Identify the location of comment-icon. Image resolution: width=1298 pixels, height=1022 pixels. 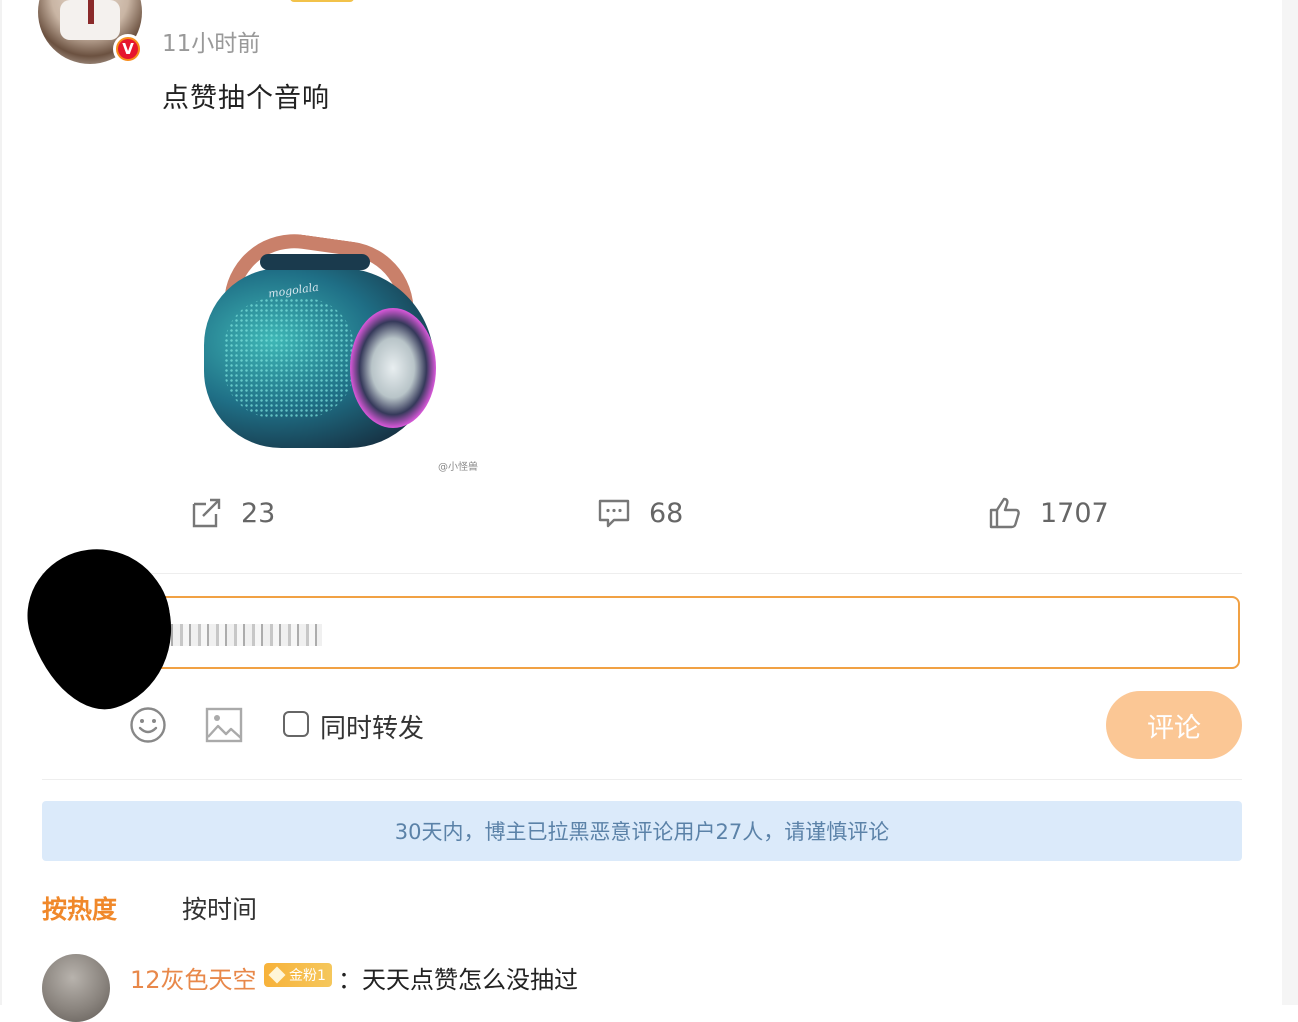
(614, 513).